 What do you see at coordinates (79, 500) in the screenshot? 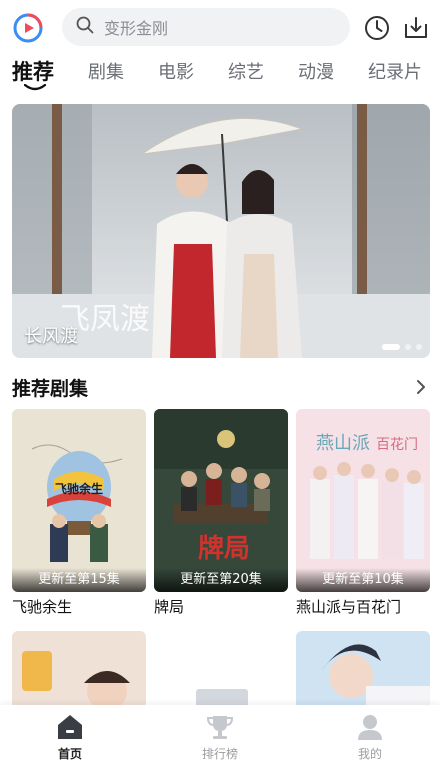
I see `series-poster: 飞驰余生 更新至第15集` at bounding box center [79, 500].